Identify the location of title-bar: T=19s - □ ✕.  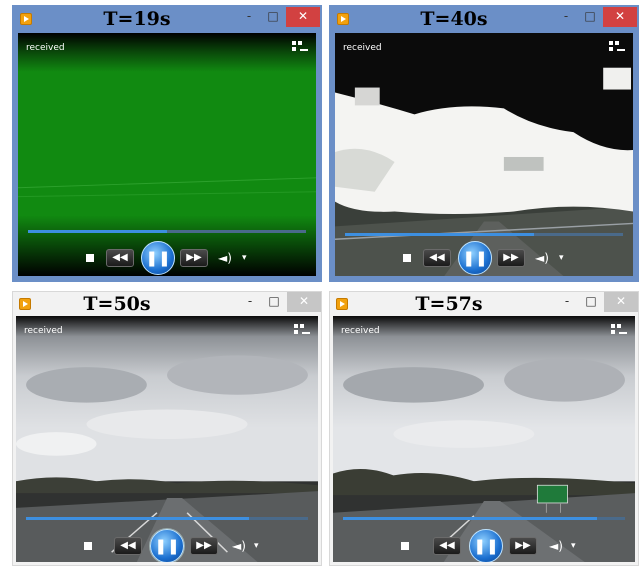
(167, 19).